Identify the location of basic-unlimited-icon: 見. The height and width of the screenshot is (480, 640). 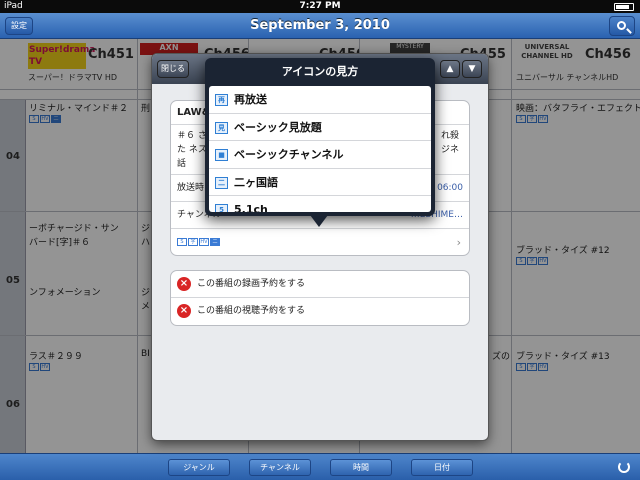
(221, 127).